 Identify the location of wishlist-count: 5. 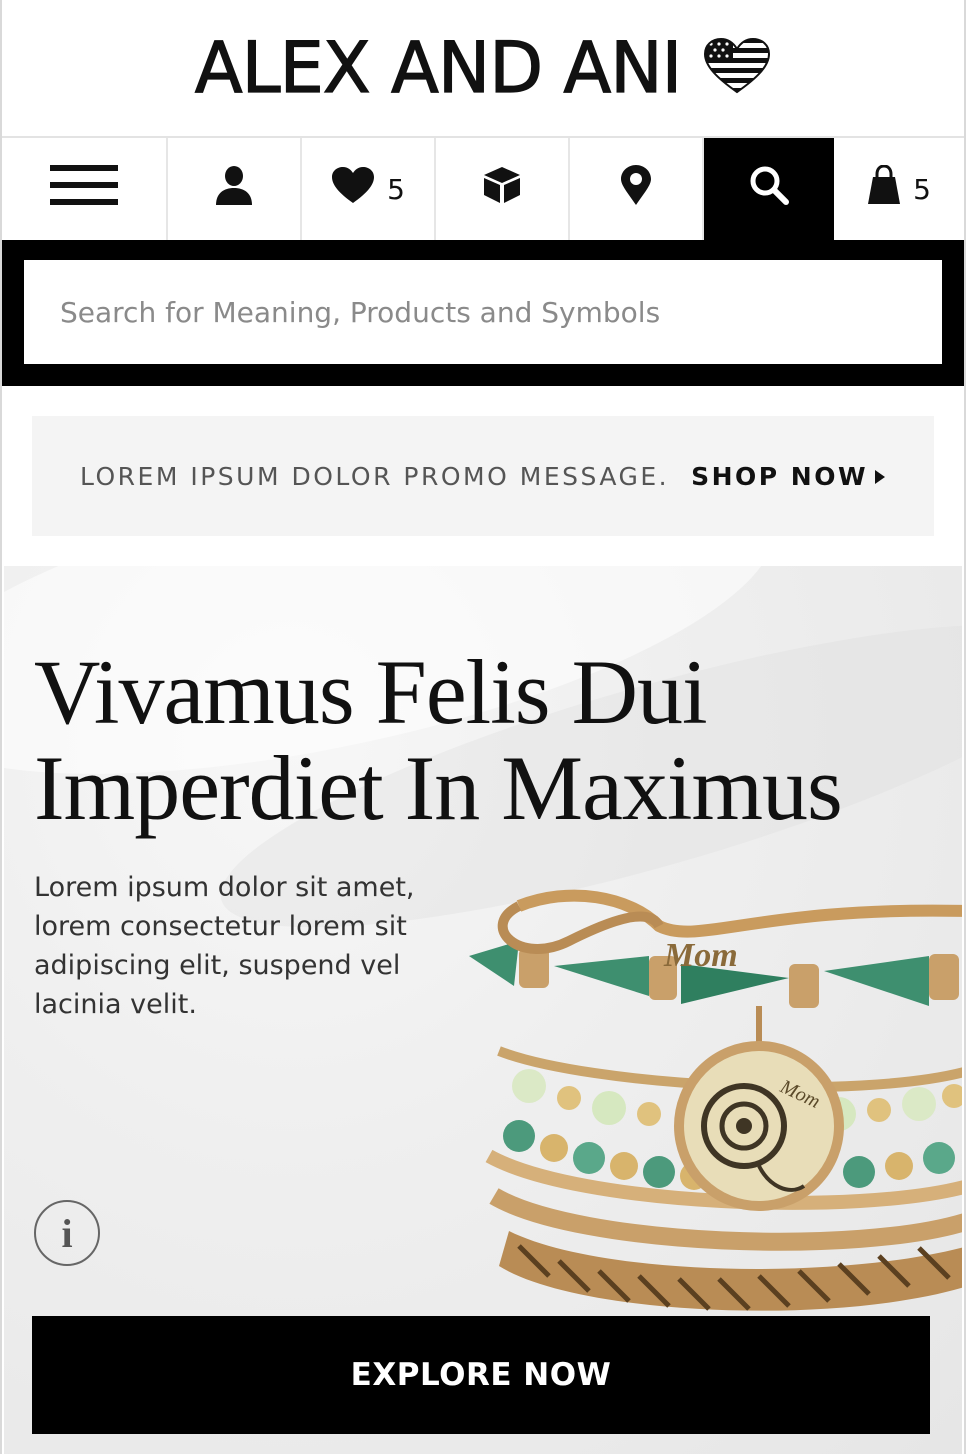
(396, 189).